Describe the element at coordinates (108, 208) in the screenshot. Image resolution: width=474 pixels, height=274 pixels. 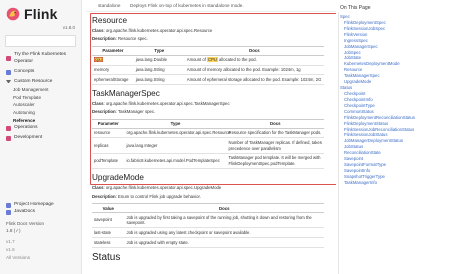
I see `column-header: Value` at that location.